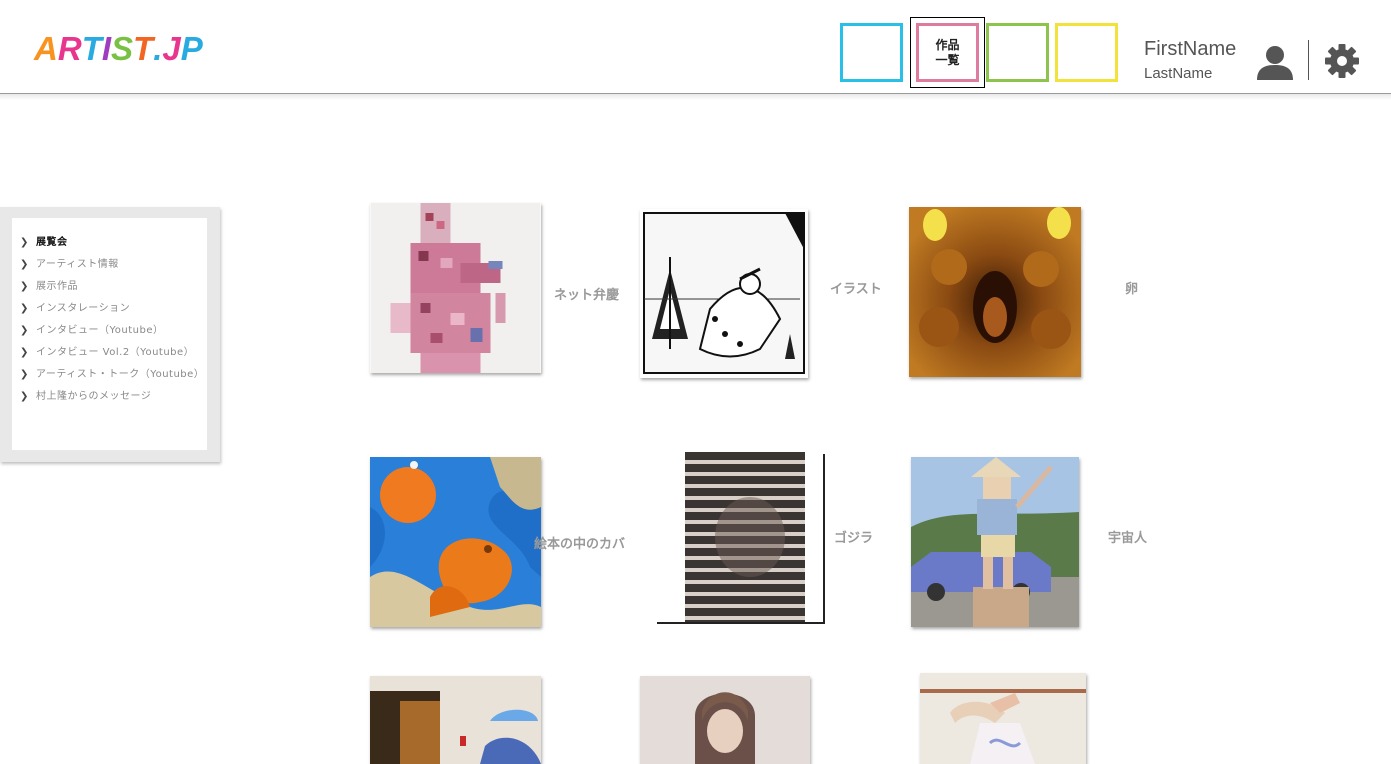 The width and height of the screenshot is (1391, 764). What do you see at coordinates (100, 330) in the screenshot?
I see `sidebar-item-label: インタビュー（Youtube）` at bounding box center [100, 330].